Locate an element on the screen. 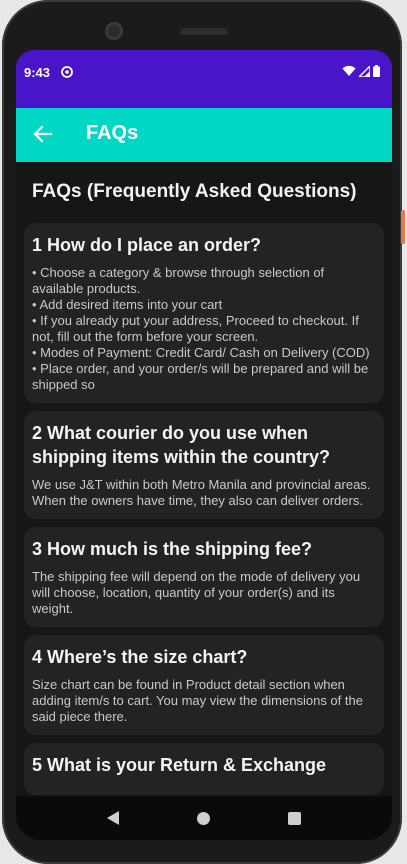 The image size is (407, 864). faq-question: 1 How do I place an order? is located at coordinates (147, 245).